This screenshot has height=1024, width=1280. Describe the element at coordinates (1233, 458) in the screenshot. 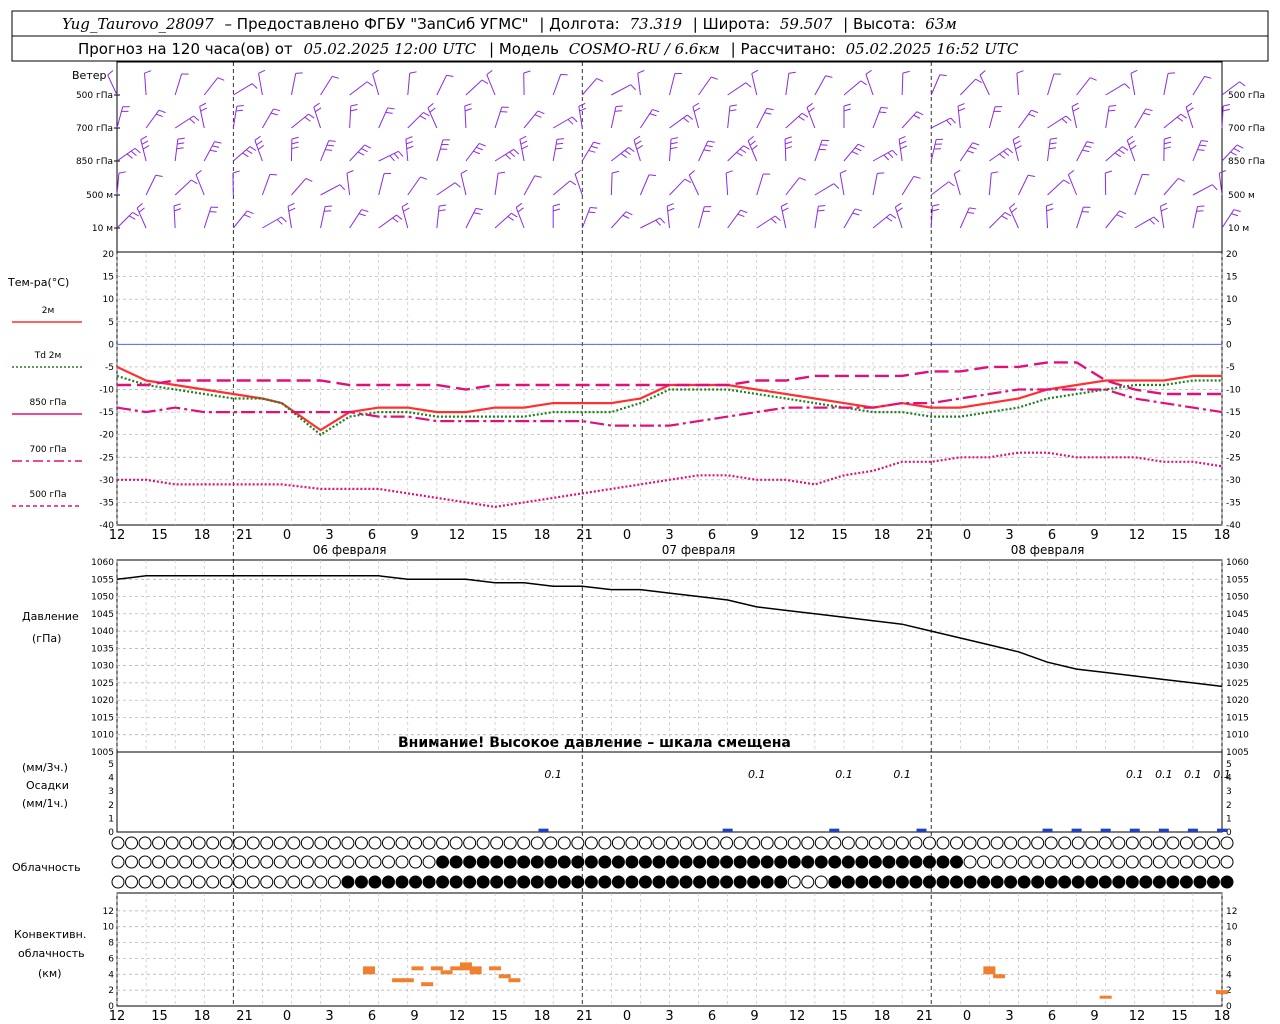

I see `temp-tick-label-right: -25` at that location.